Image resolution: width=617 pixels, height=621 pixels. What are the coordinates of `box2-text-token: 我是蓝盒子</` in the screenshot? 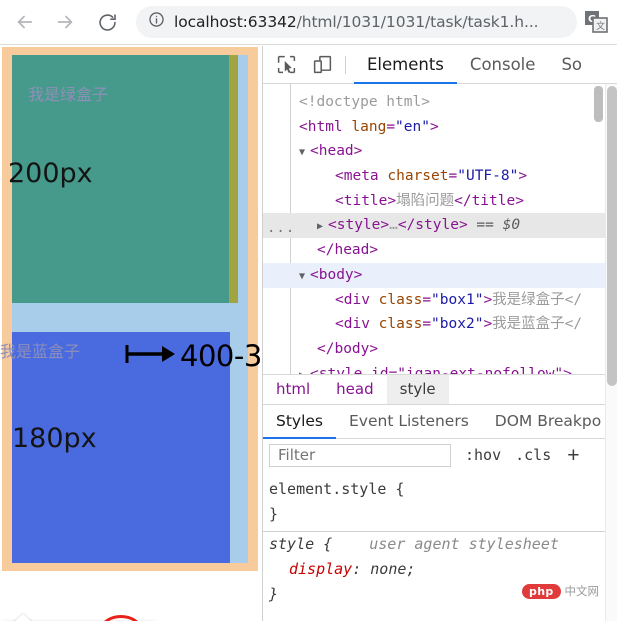 It's located at (537, 324).